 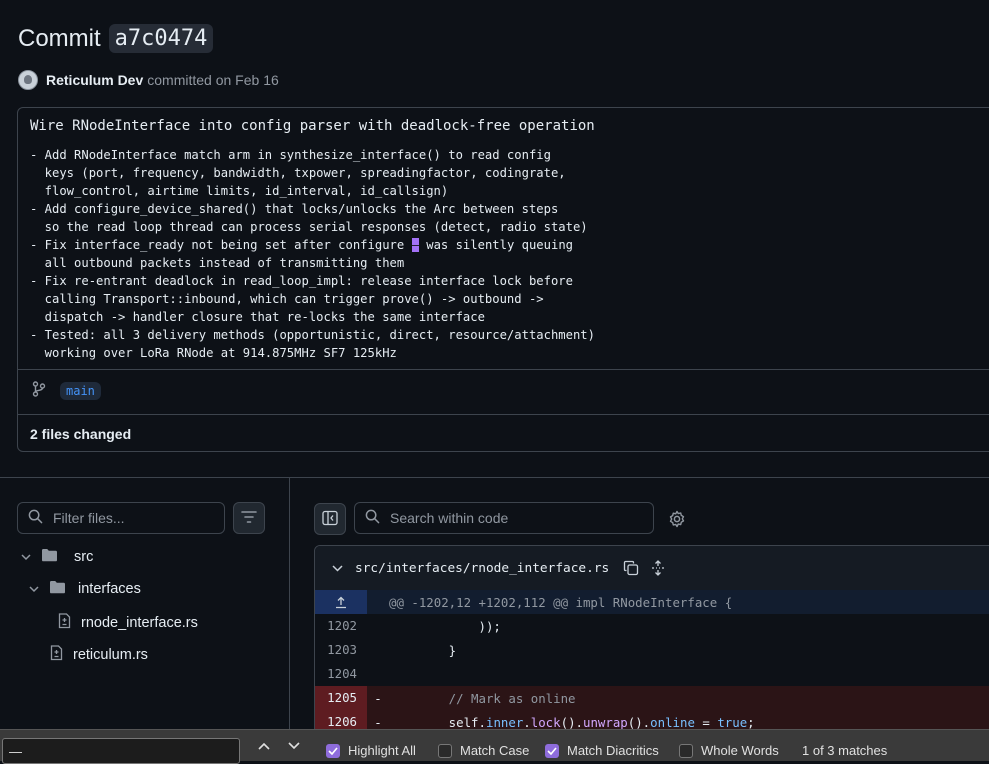 What do you see at coordinates (845, 750) in the screenshot?
I see `match-count: 1 of 3 matches` at bounding box center [845, 750].